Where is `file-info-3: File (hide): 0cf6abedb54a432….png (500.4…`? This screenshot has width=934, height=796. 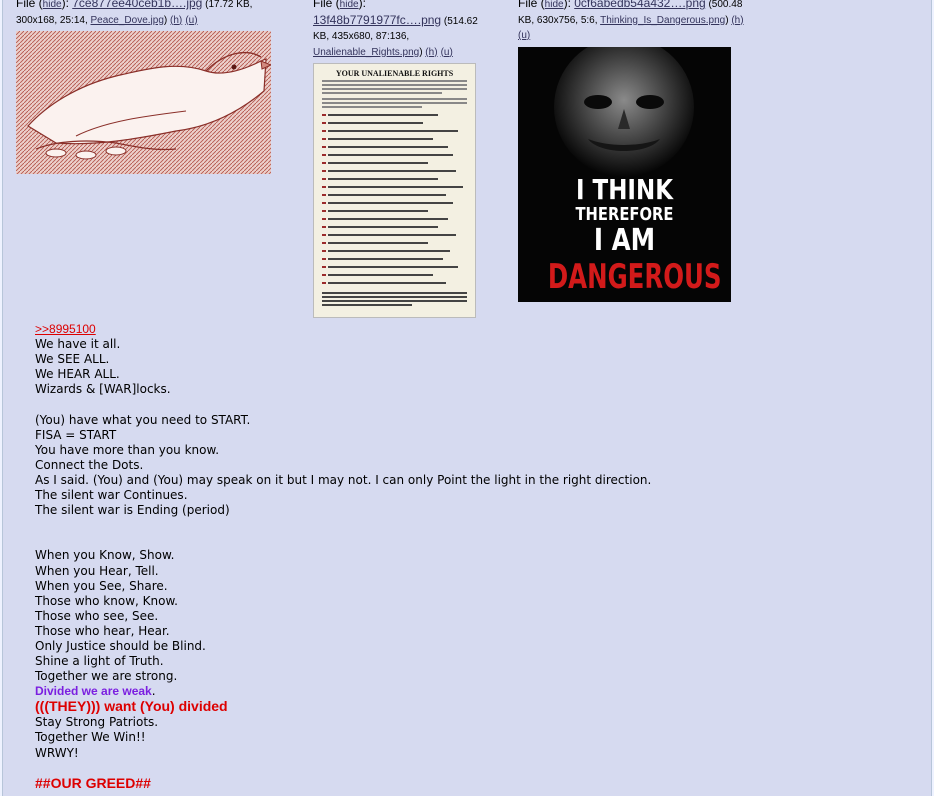 file-info-3: File (hide): 0cf6abedb54a432….png (500.4… is located at coordinates (643, 22).